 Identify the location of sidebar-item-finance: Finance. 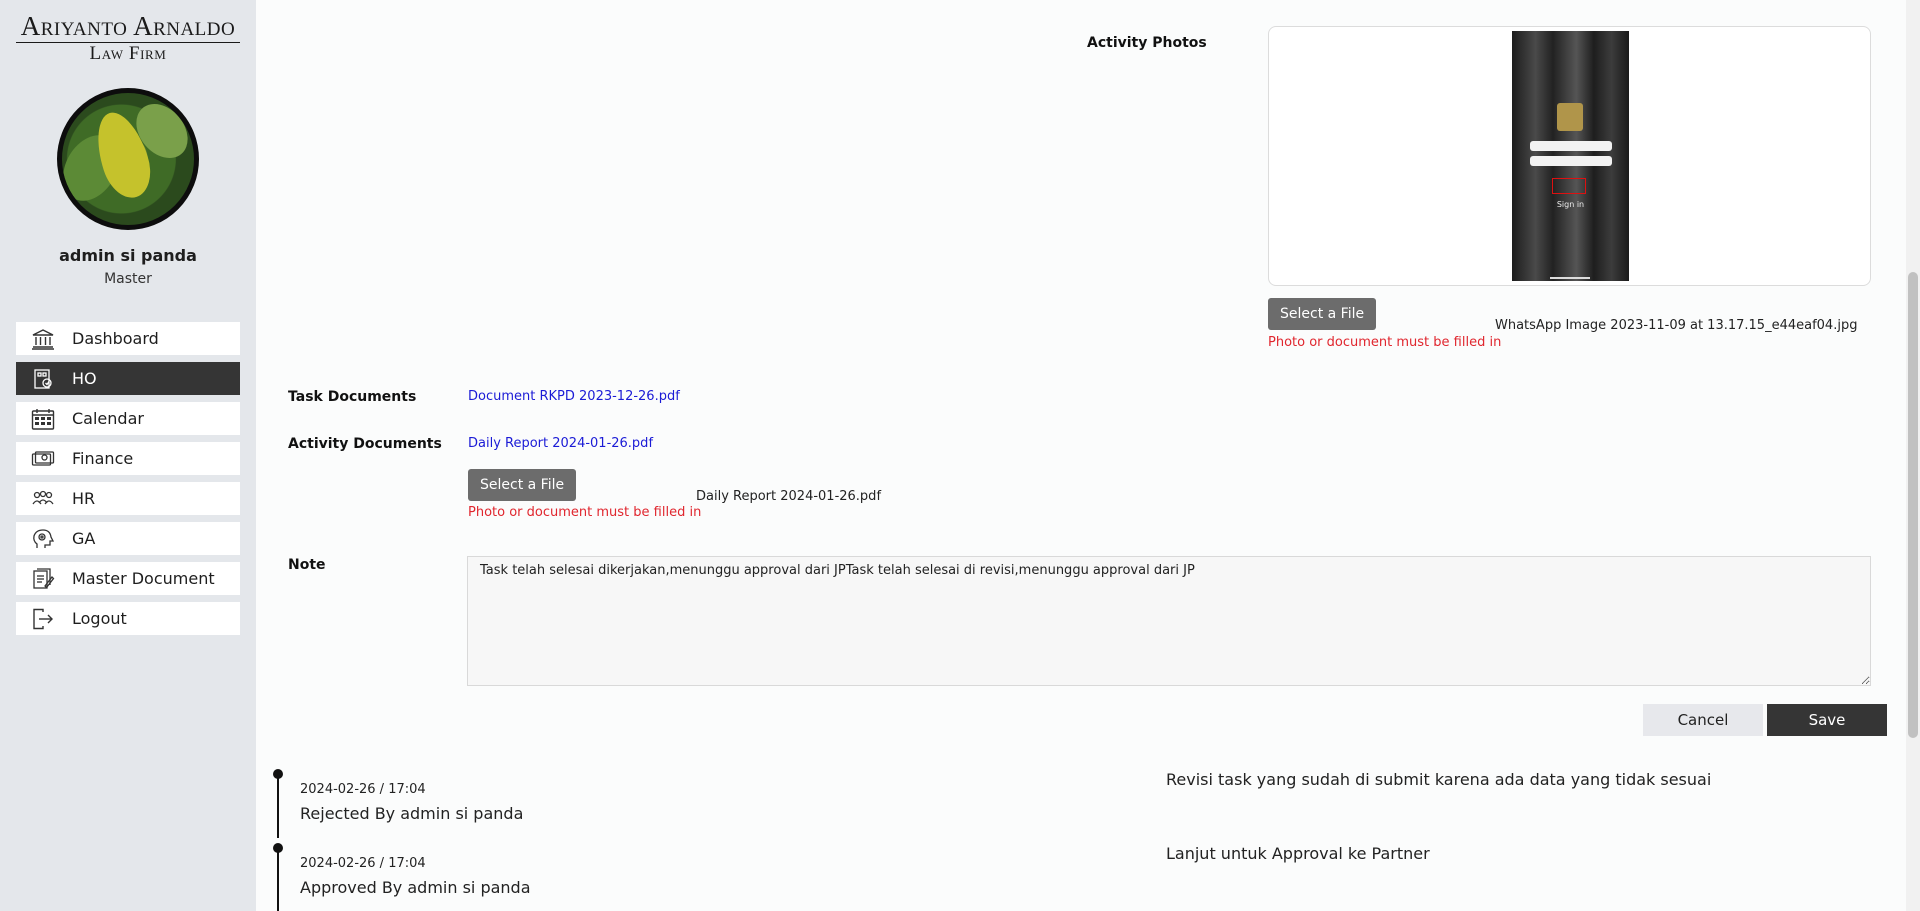
(128, 458).